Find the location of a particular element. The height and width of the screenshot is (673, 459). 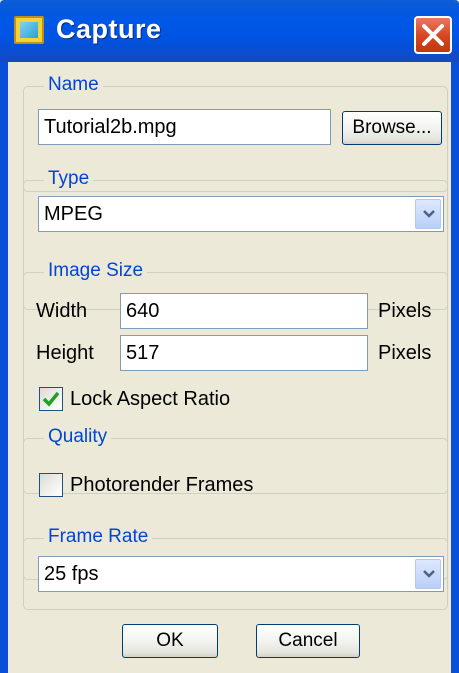

cancel-button: Cancel is located at coordinates (308, 641).